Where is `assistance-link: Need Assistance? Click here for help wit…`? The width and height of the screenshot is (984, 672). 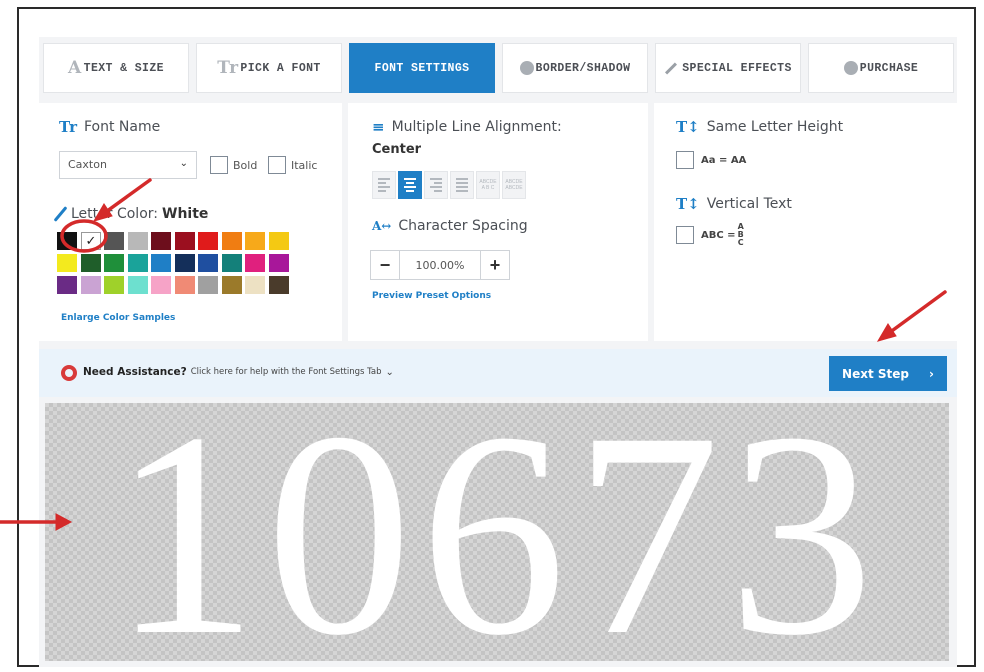 assistance-link: Need Assistance? Click here for help wit… is located at coordinates (238, 372).